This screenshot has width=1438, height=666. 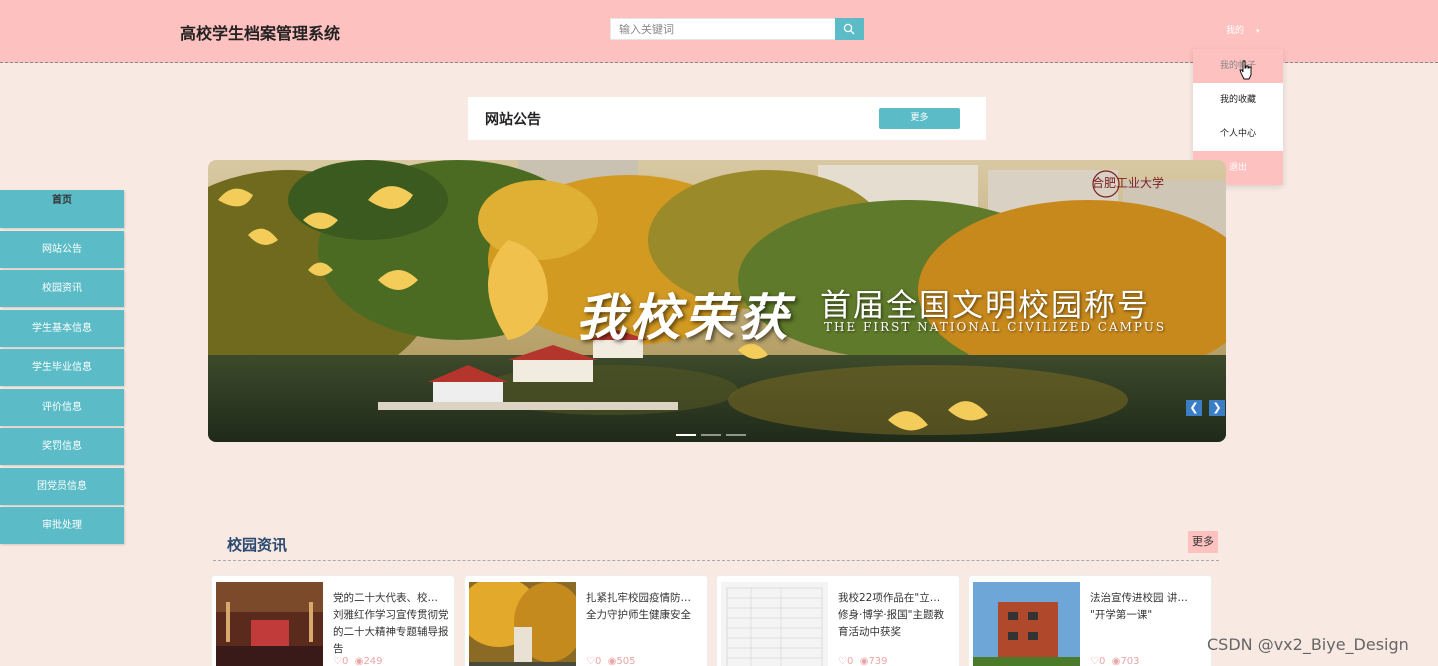 I want to click on notice-title: 网站公告, so click(x=513, y=120).